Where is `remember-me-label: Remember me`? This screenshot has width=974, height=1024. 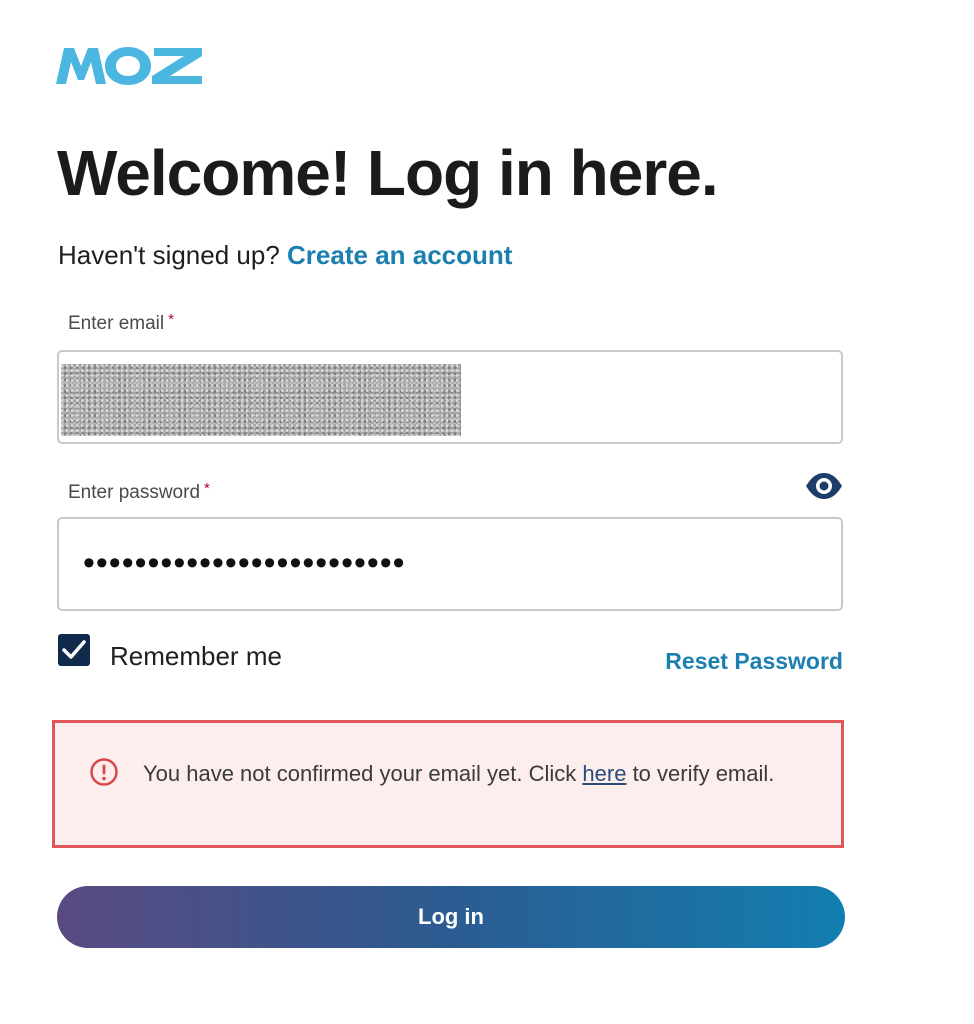
remember-me-label: Remember me is located at coordinates (196, 656).